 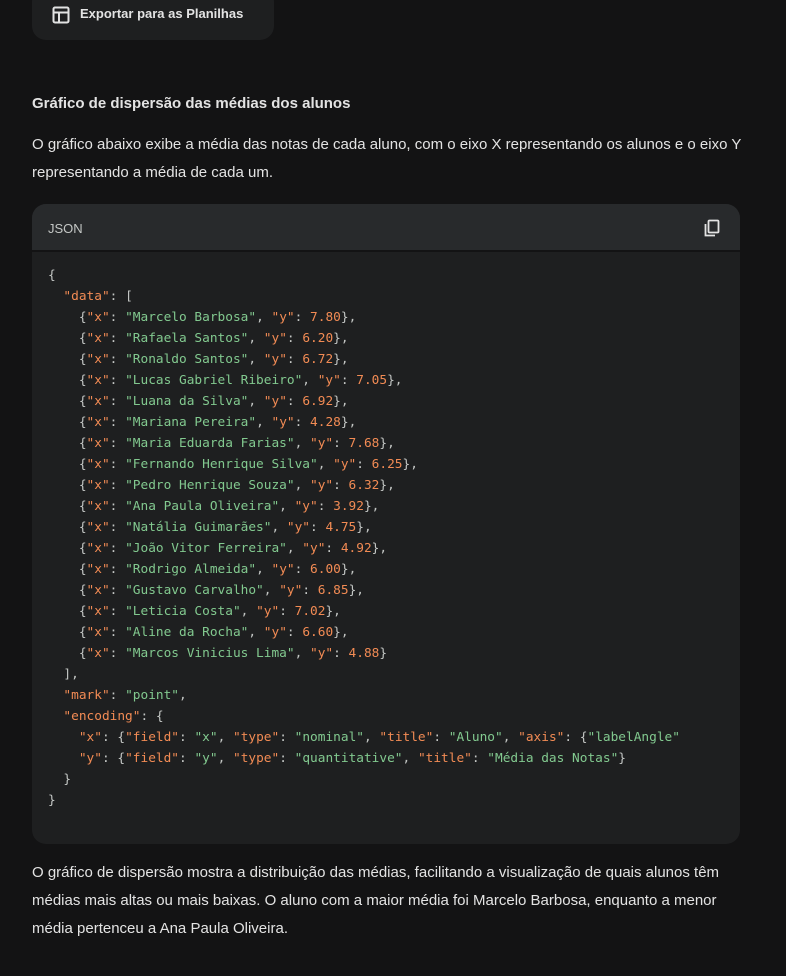 What do you see at coordinates (318, 401) in the screenshot?
I see `code-point-value: 6.92` at bounding box center [318, 401].